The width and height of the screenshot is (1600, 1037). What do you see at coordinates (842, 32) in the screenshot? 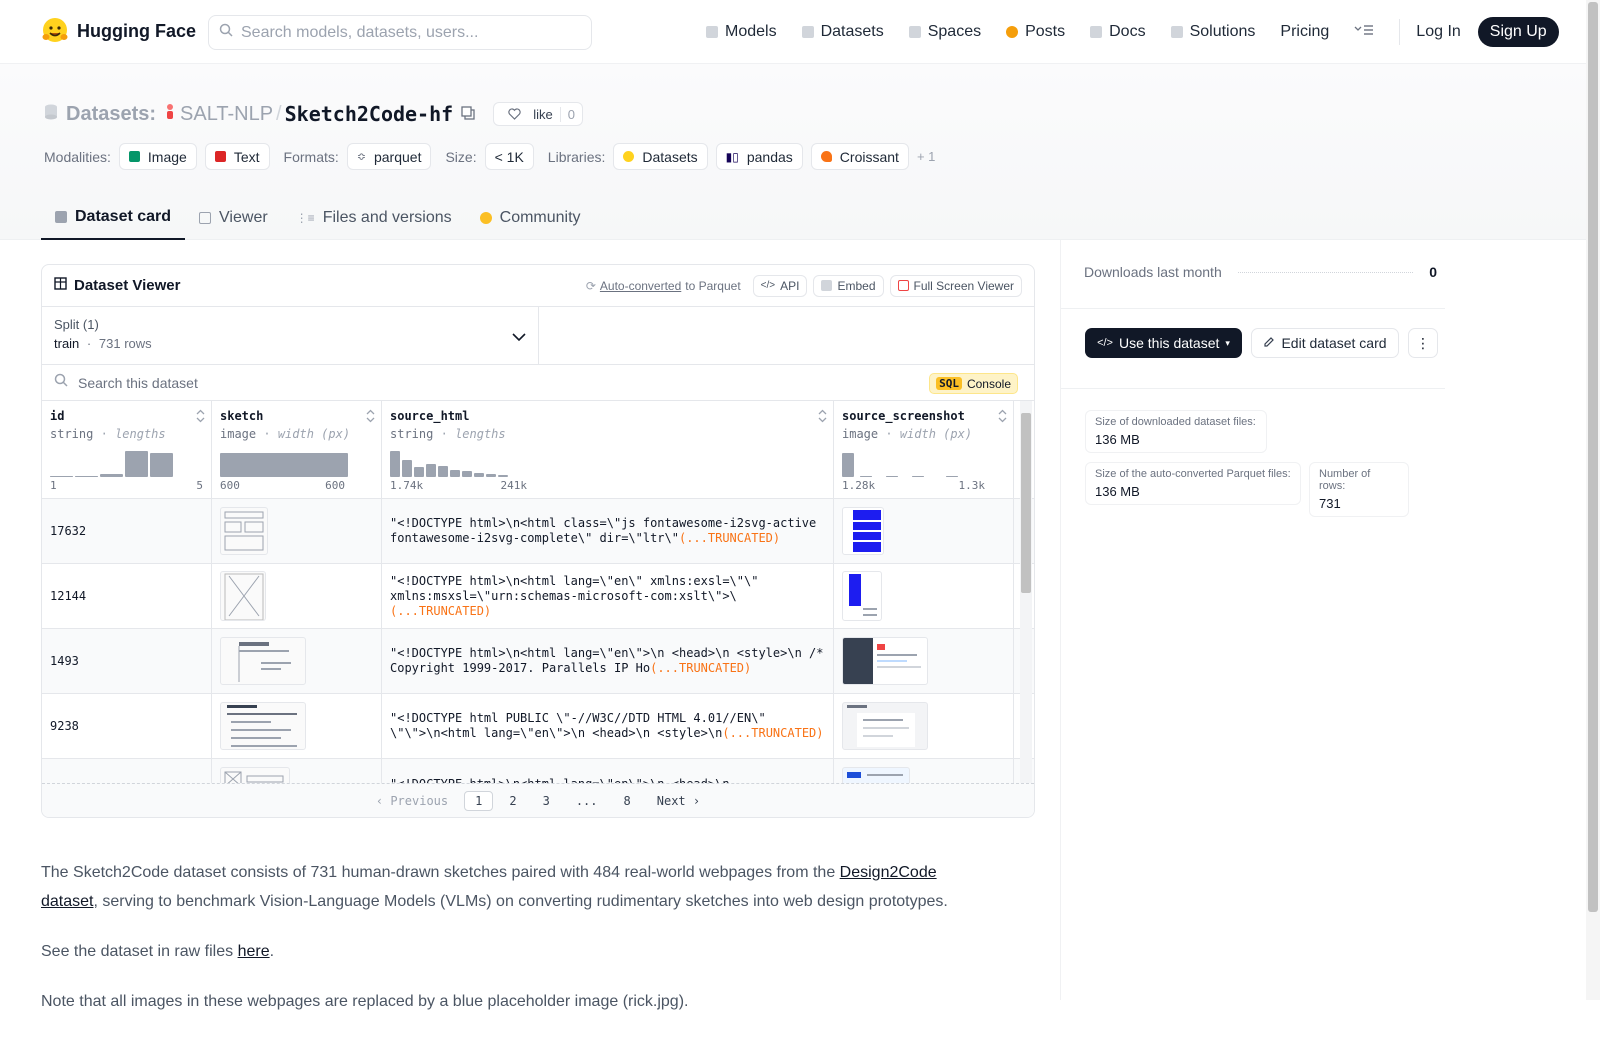
I see `nav-datasets: Datasets` at bounding box center [842, 32].